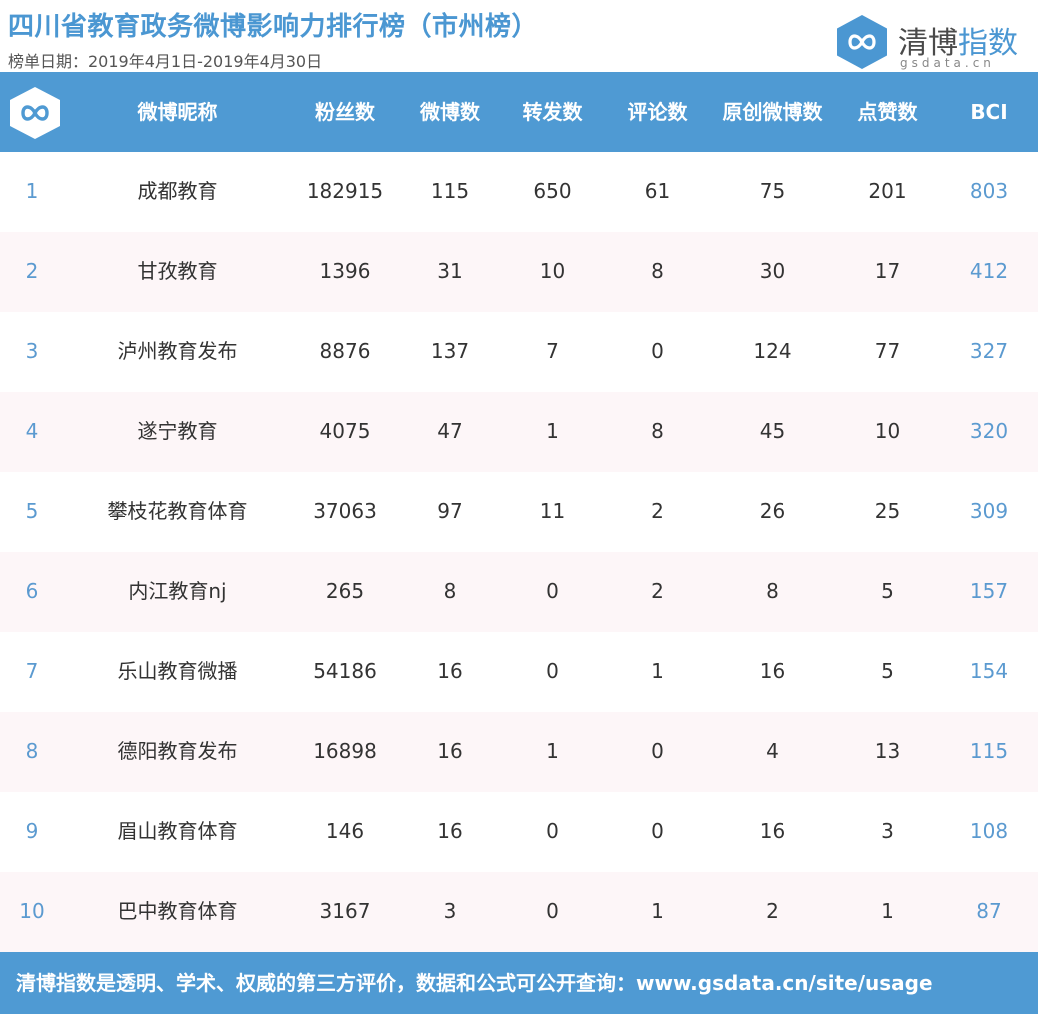  I want to click on table-row: 1 成都教育 182915 115 650 61 75 201 803, so click(519, 192).